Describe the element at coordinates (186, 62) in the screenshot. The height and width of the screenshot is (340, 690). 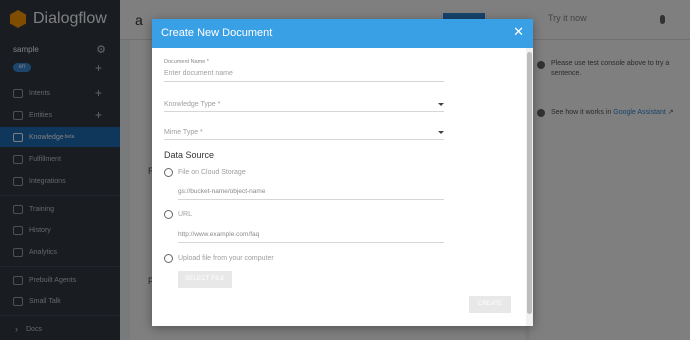
I see `document-name-label: Document Name *` at that location.